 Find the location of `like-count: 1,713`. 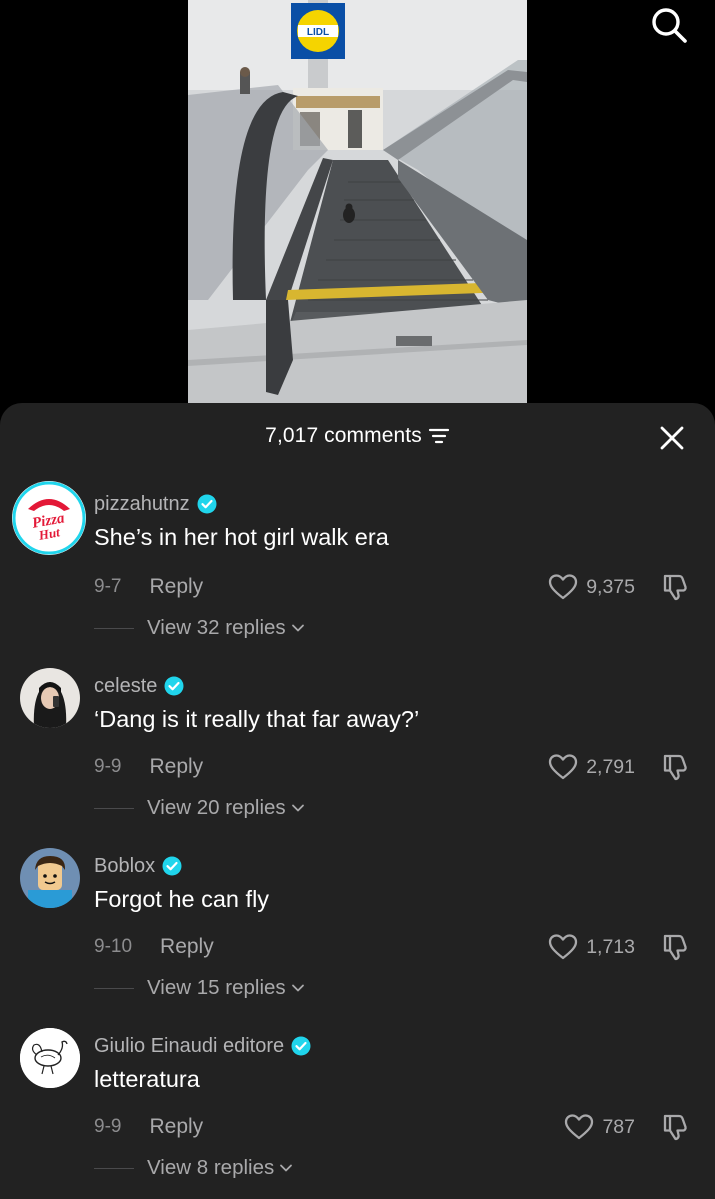

like-count: 1,713 is located at coordinates (610, 946).